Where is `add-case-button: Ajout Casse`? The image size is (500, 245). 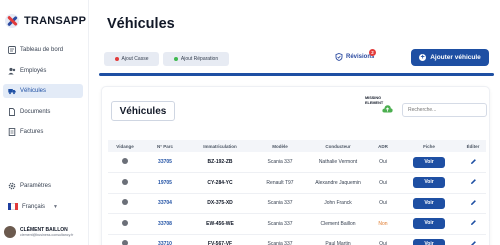
add-case-button: Ajout Casse is located at coordinates (131, 59).